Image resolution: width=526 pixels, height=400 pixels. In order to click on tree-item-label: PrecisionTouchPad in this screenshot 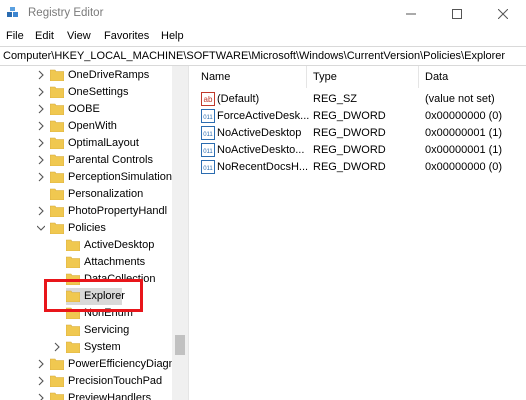, I will do `click(115, 381)`.